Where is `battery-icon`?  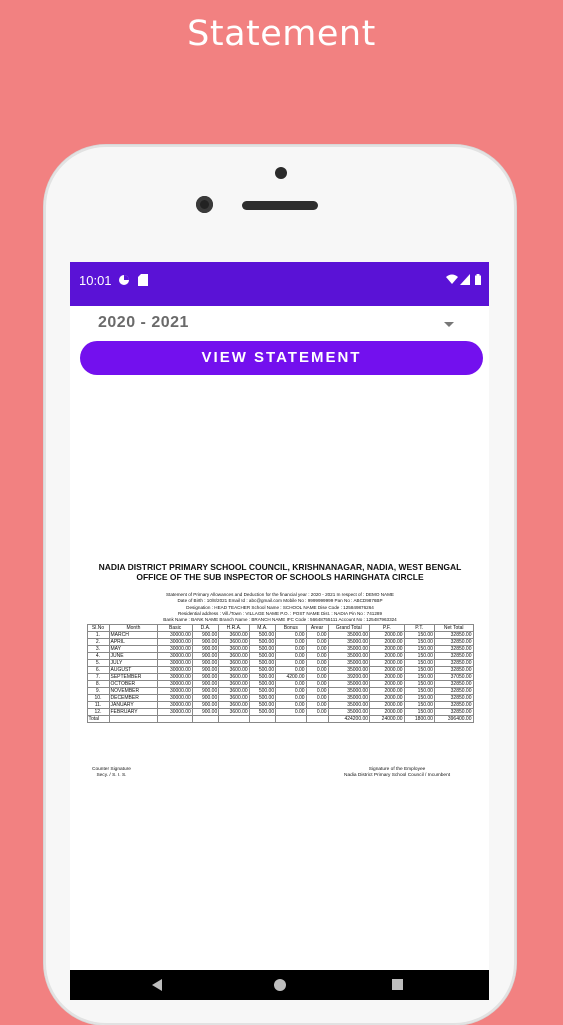 battery-icon is located at coordinates (478, 281).